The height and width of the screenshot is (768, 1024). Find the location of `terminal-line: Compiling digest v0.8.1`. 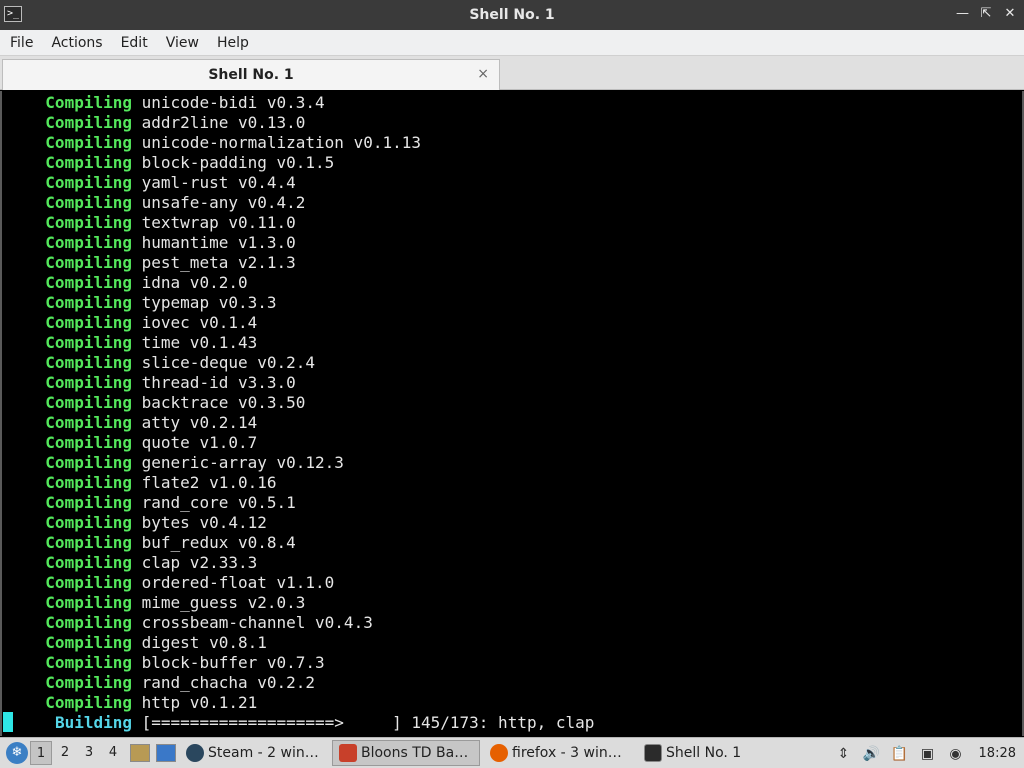

terminal-line: Compiling digest v0.8.1 is located at coordinates (298, 643).